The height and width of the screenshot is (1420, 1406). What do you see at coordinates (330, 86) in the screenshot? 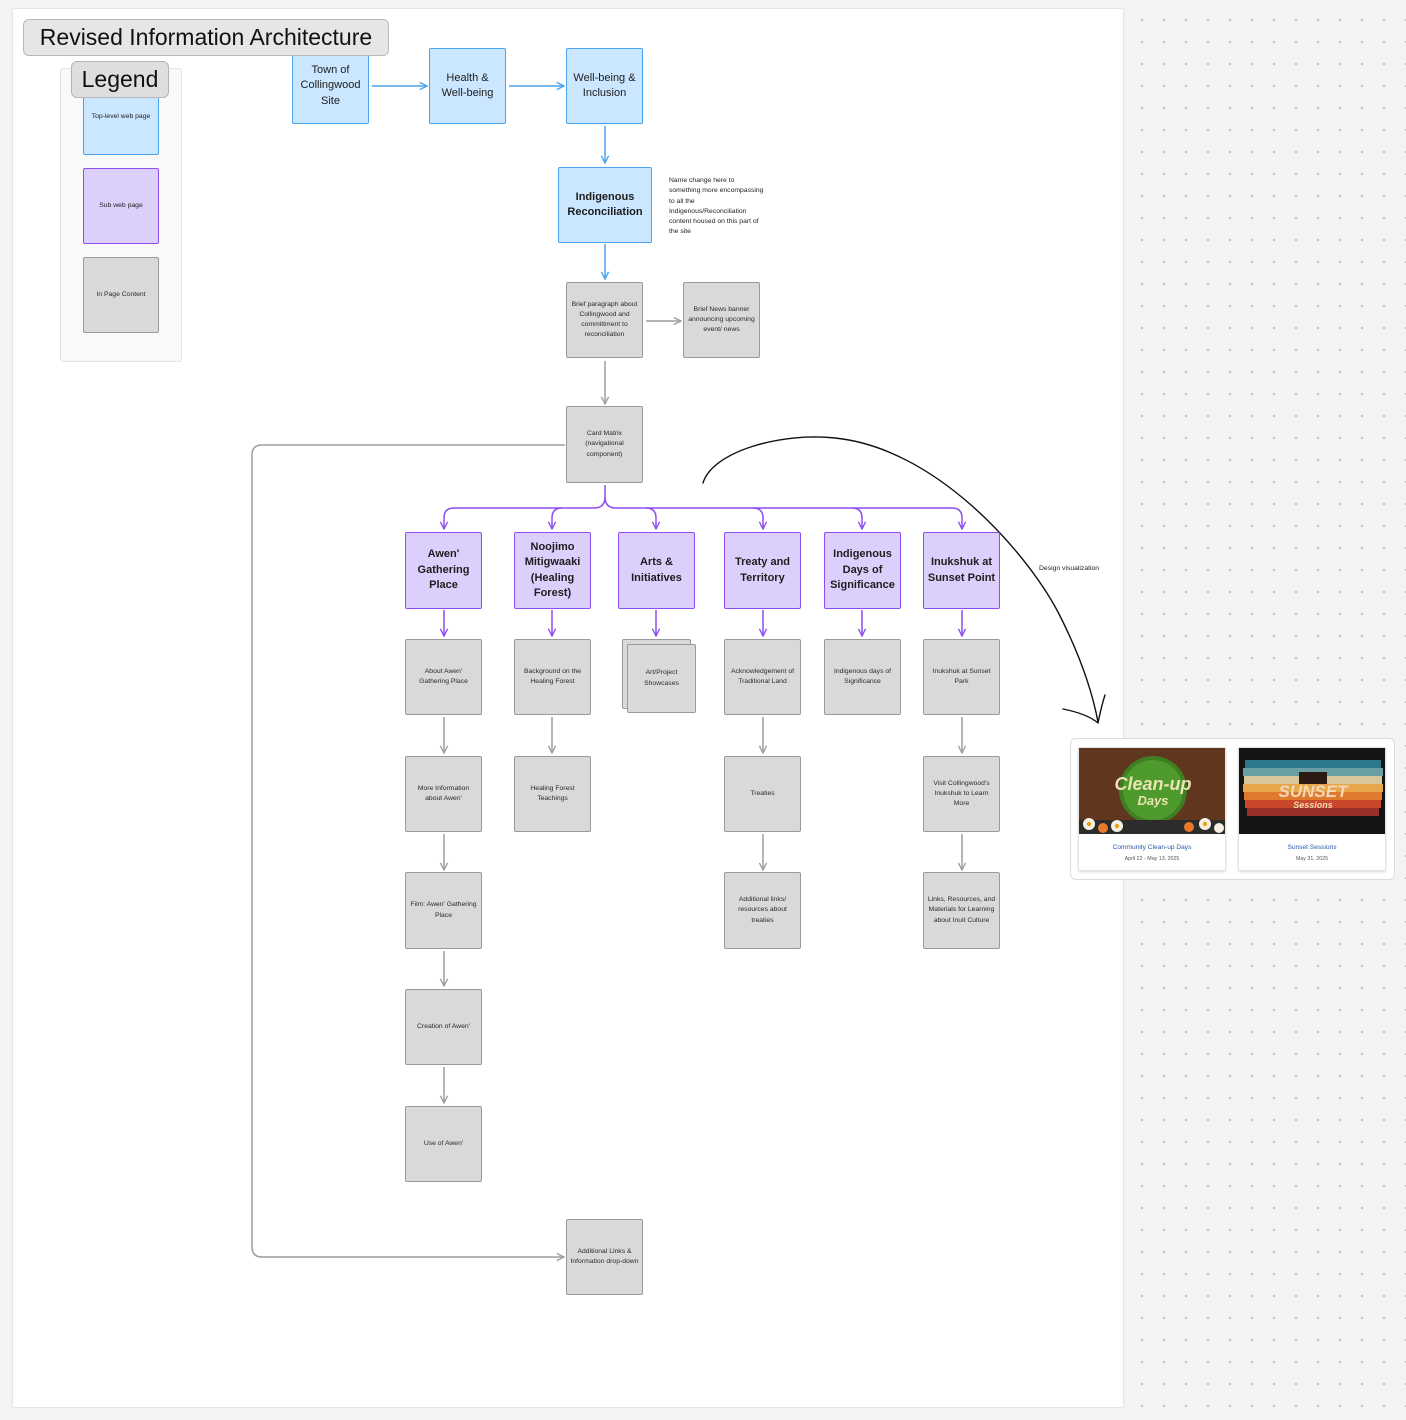
I see `node-town-of-collingwood: Town of Collingwood Site` at bounding box center [330, 86].